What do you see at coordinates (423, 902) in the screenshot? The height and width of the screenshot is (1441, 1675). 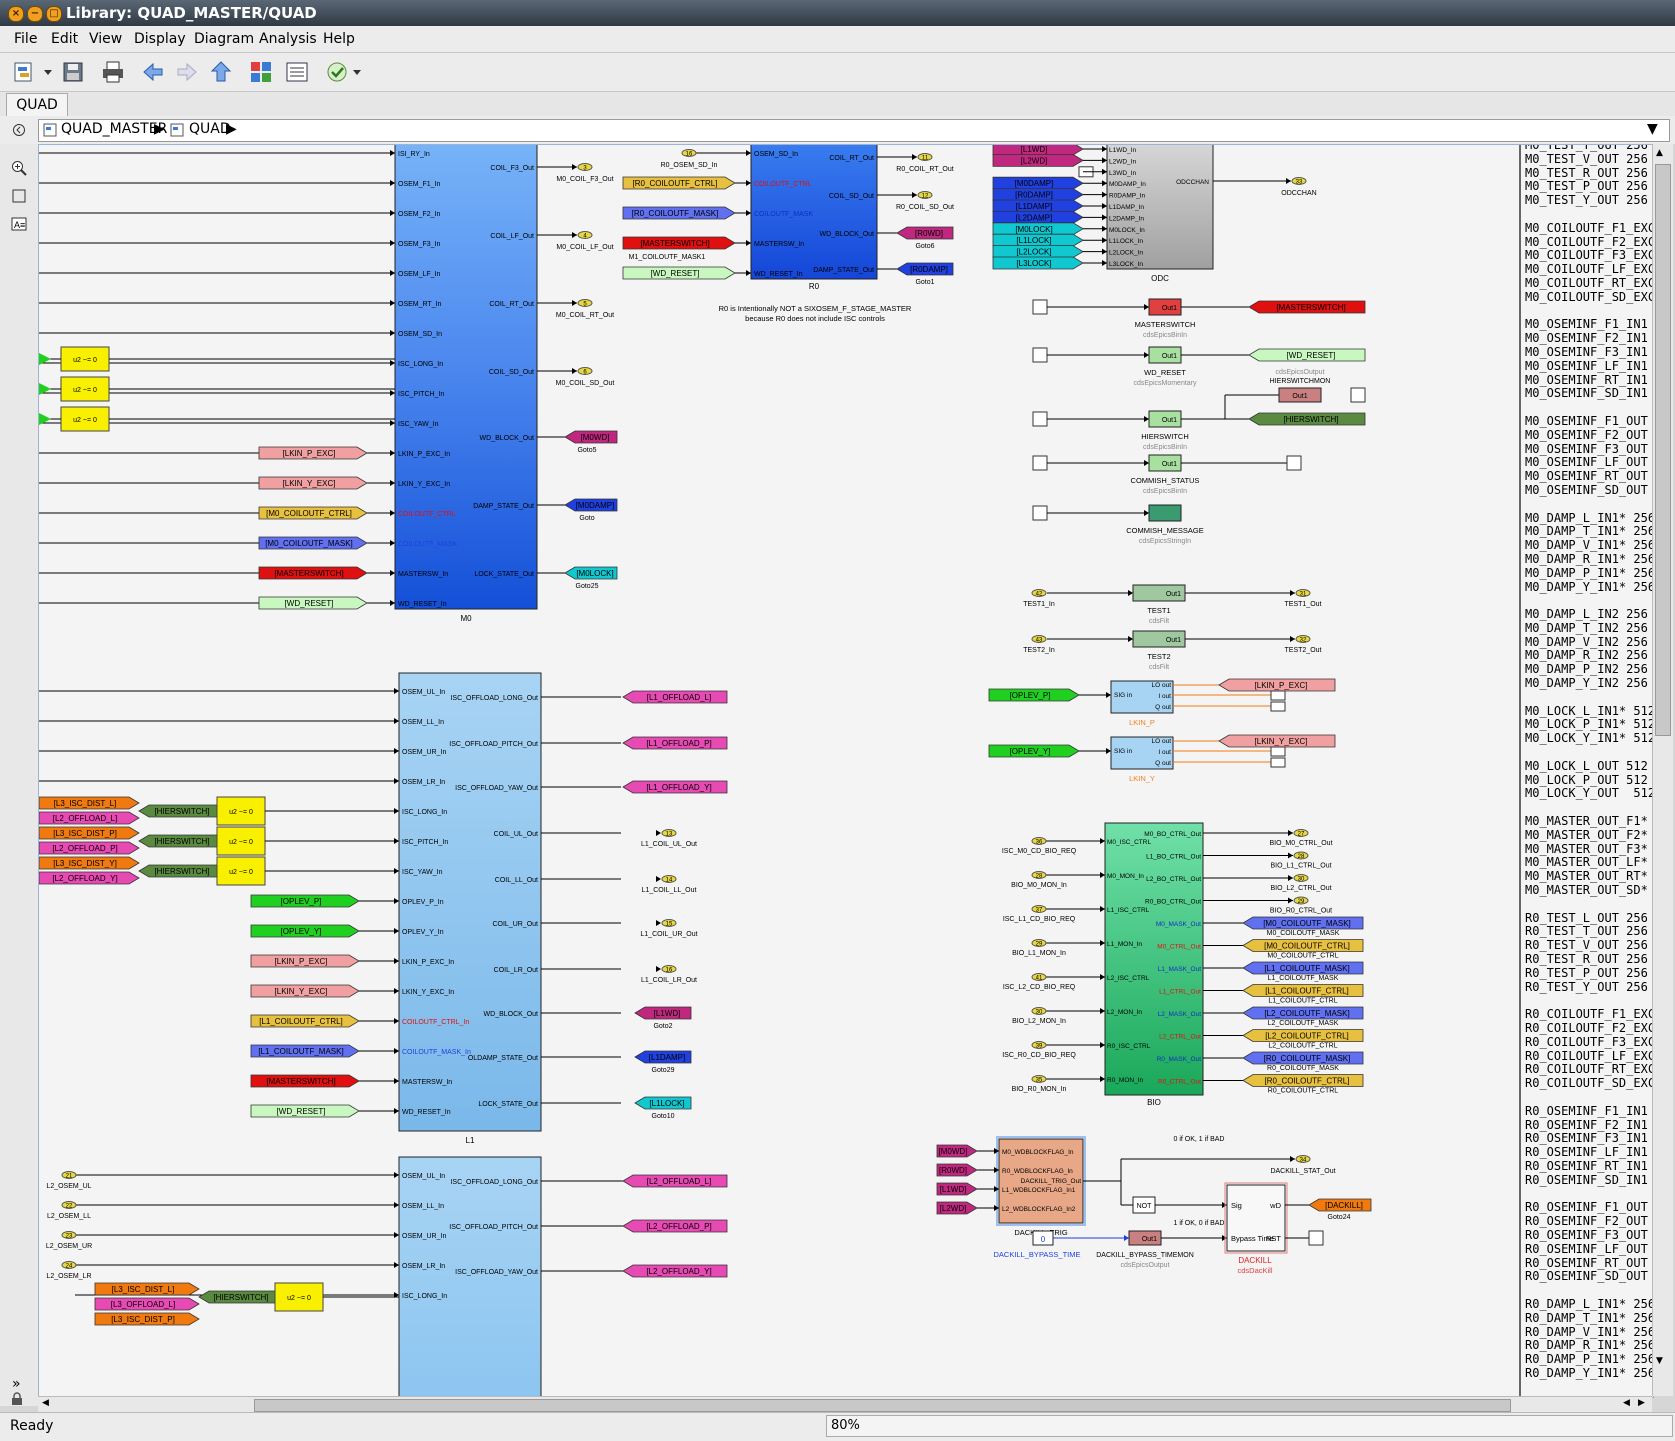 I see `l1-input-label: OPLEV_P_In` at bounding box center [423, 902].